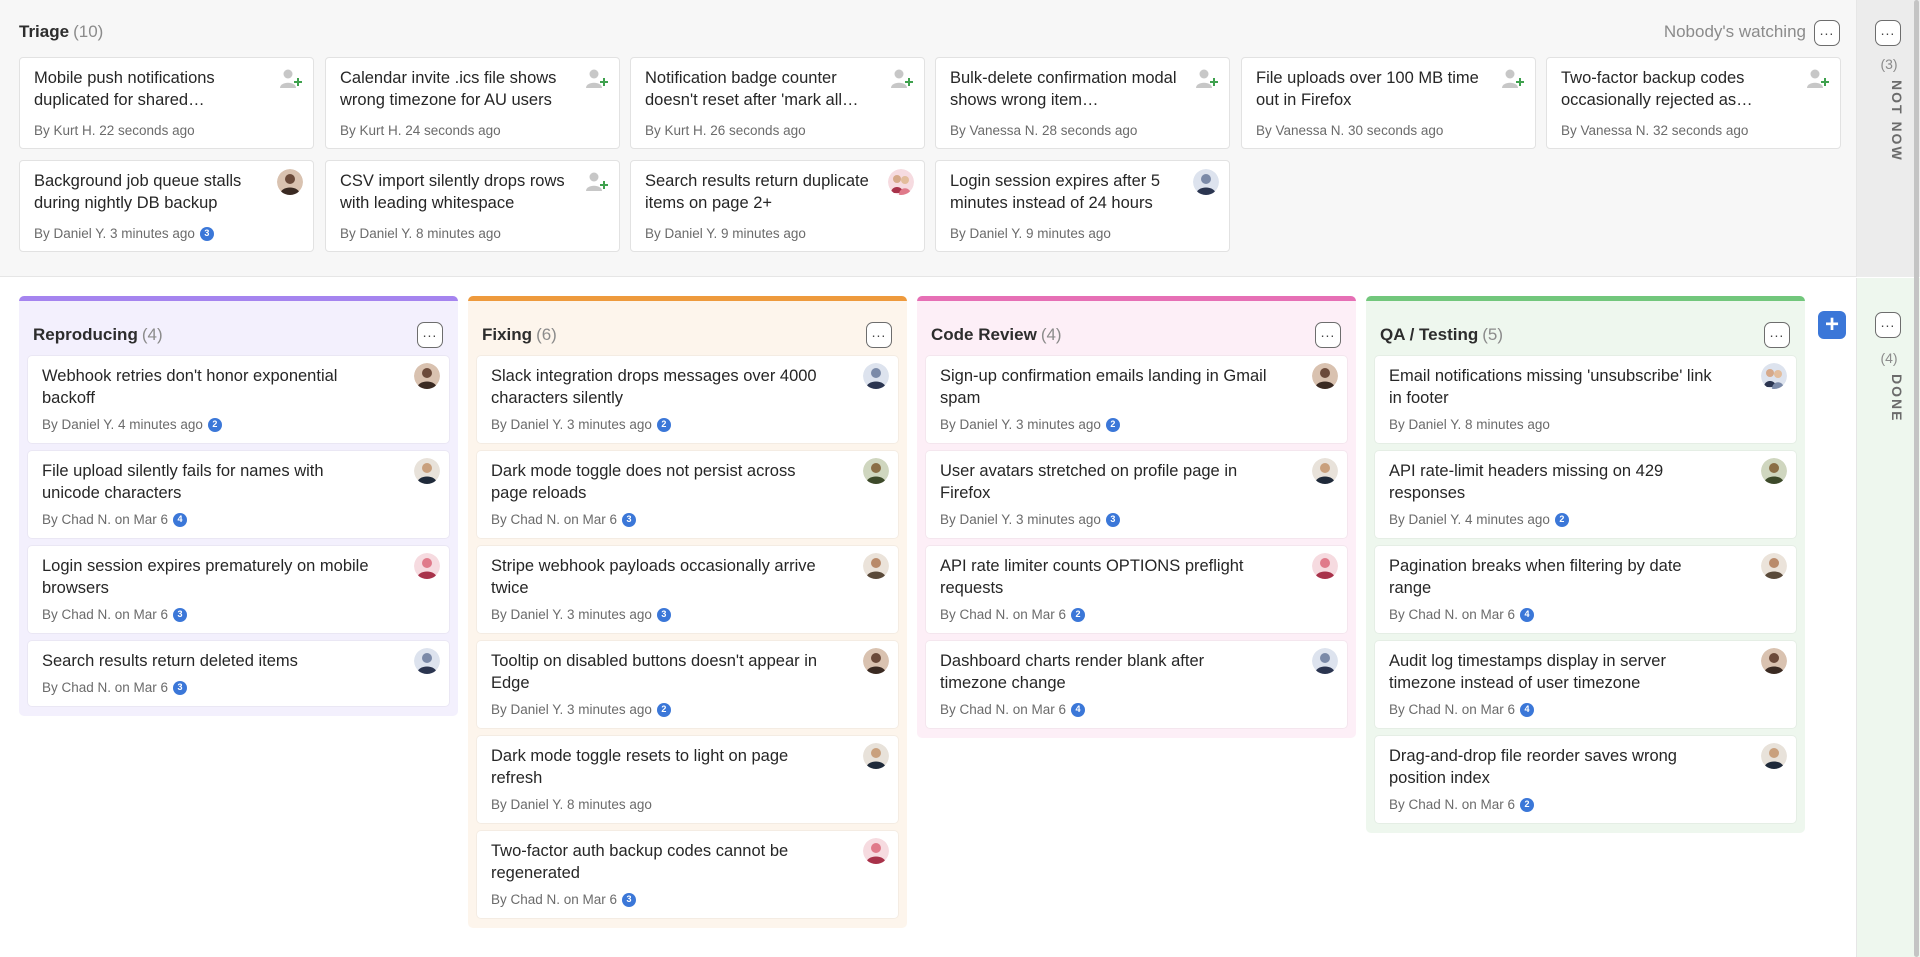  What do you see at coordinates (1832, 325) in the screenshot?
I see `add-column-button: +` at bounding box center [1832, 325].